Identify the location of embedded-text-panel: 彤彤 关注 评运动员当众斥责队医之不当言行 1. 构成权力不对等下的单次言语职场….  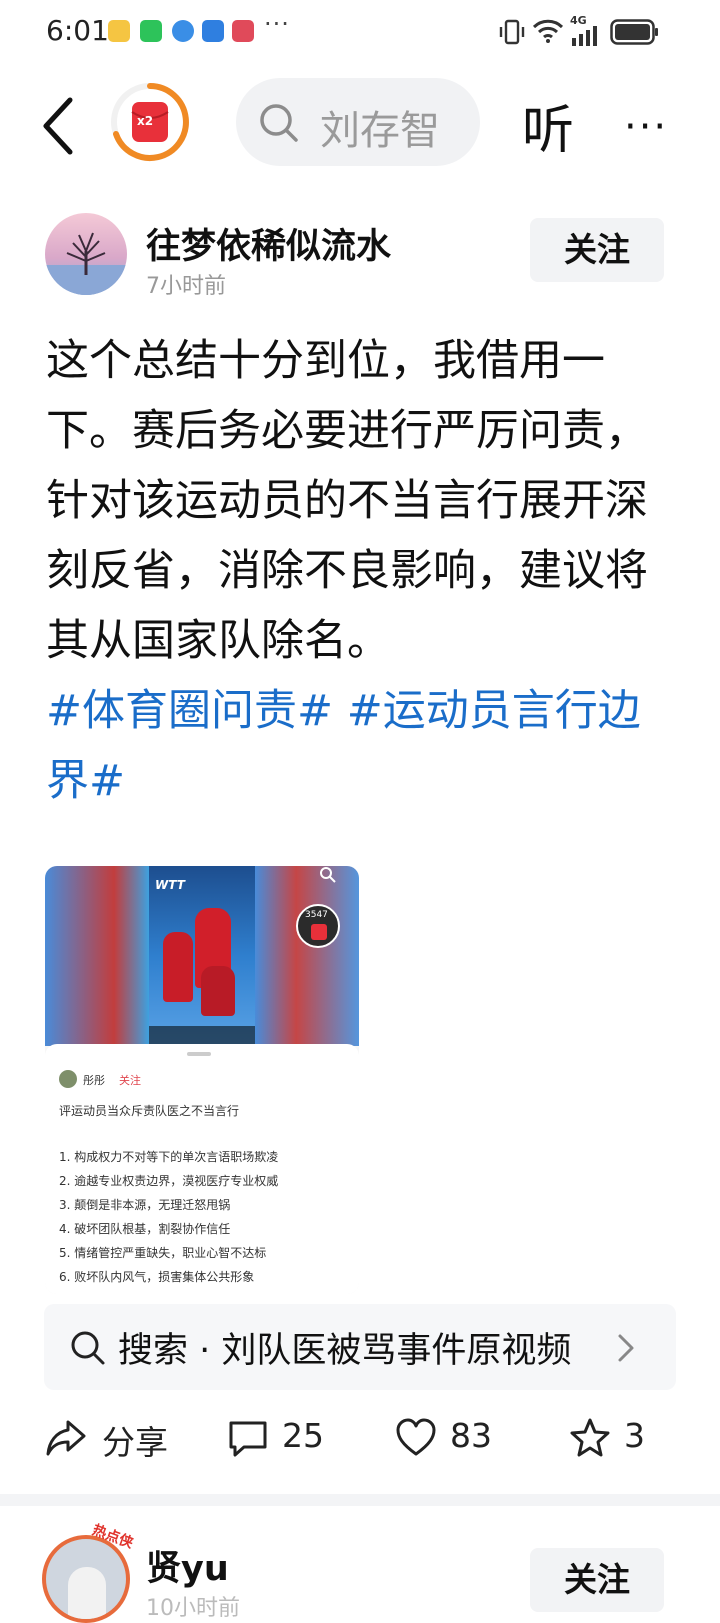
(202, 1169).